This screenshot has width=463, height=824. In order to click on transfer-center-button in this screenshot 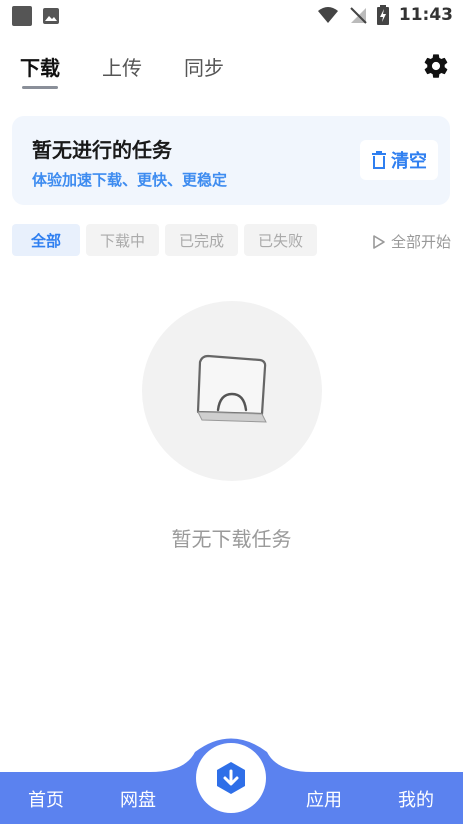, I will do `click(231, 778)`.